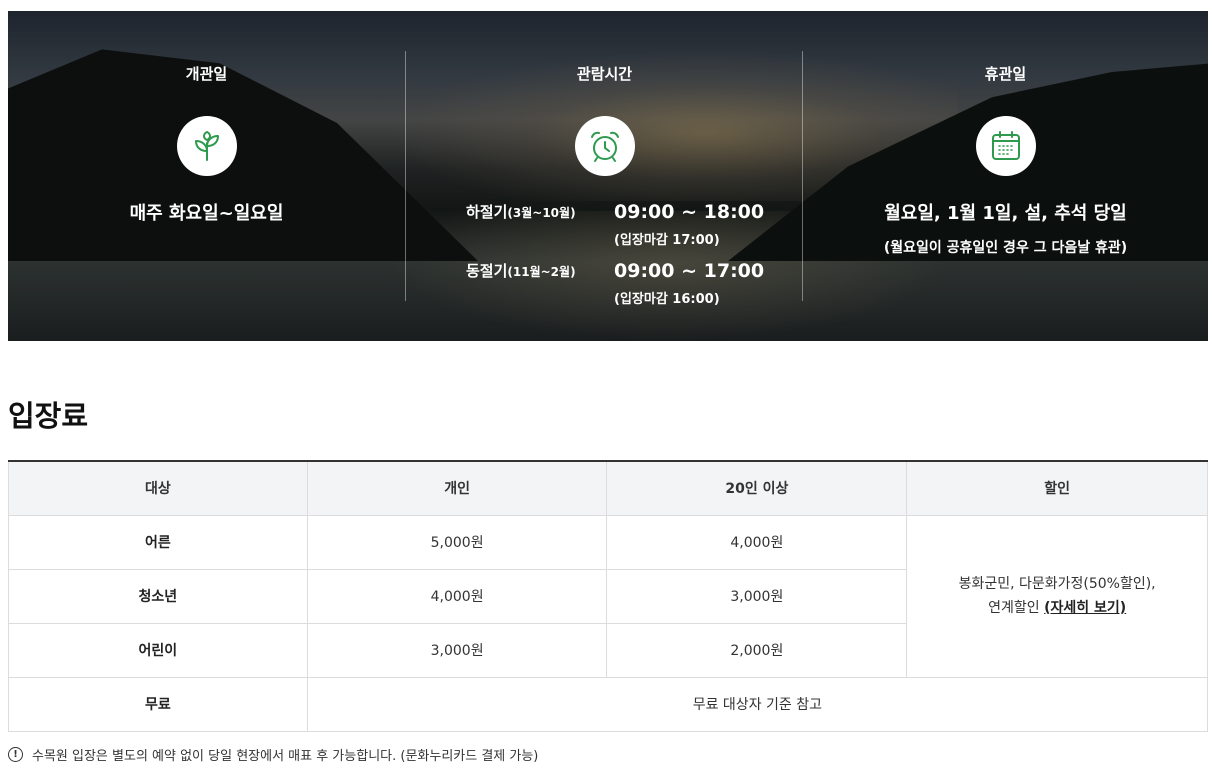 The image size is (1212, 769). Describe the element at coordinates (757, 704) in the screenshot. I see `free-text-cell: 무료 대상자 기준 참고` at that location.